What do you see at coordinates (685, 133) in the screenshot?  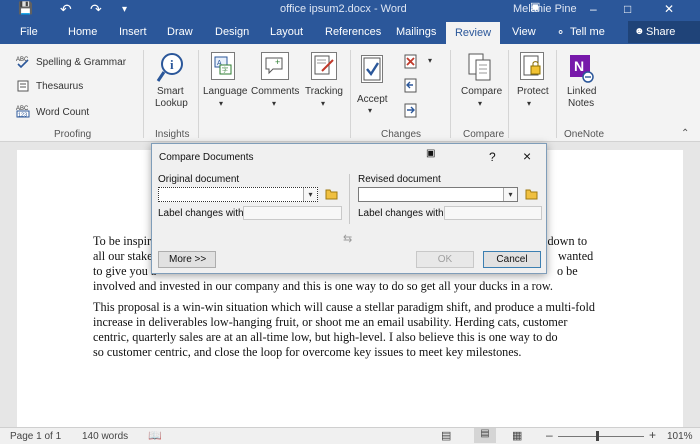 I see `collapse-ribbon-icon: ⌃` at bounding box center [685, 133].